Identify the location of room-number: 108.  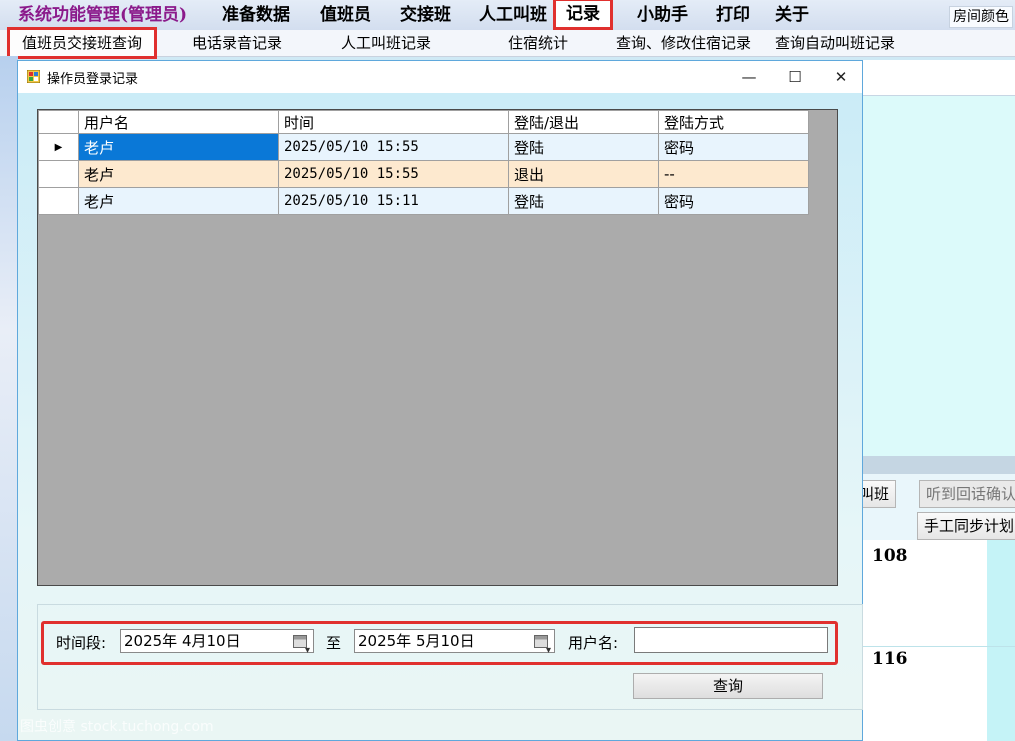
(890, 556).